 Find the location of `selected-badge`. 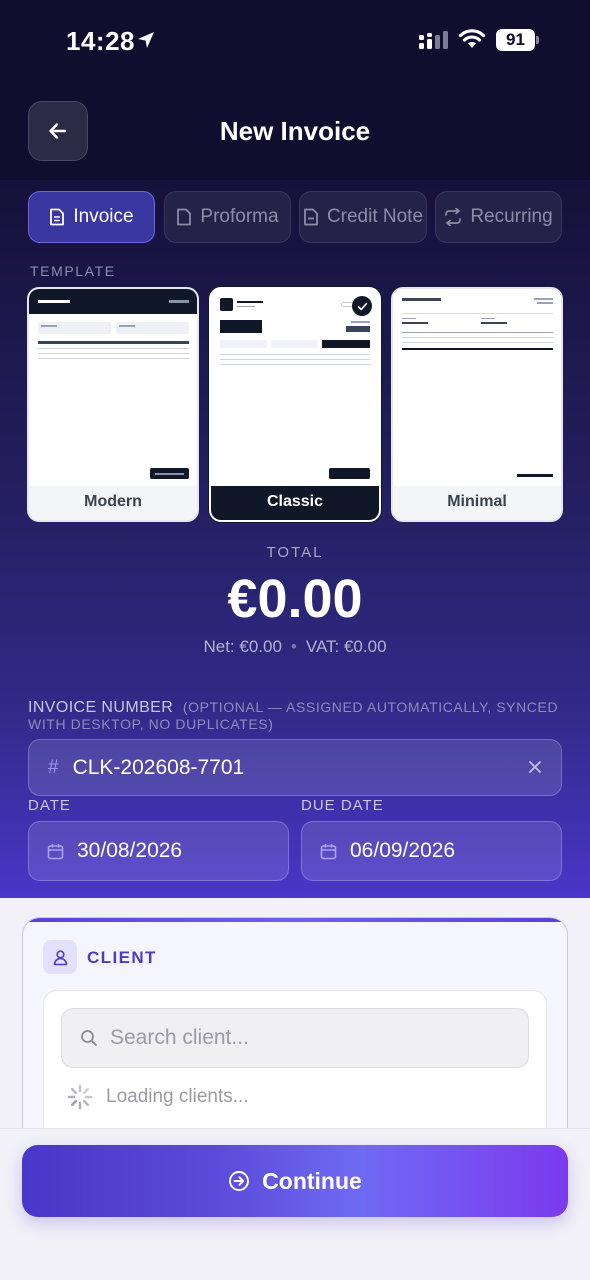

selected-badge is located at coordinates (362, 306).